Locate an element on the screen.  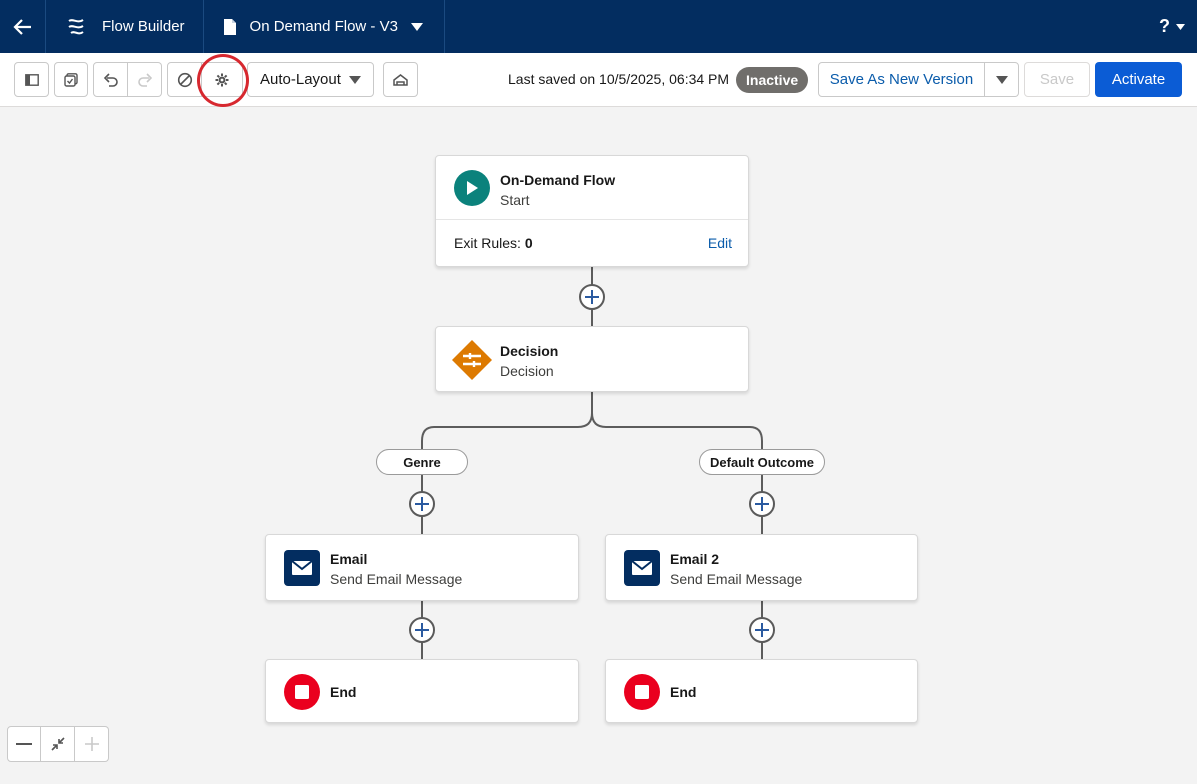
email-2-action-node: Email 2 Send Email Message is located at coordinates (761, 567).